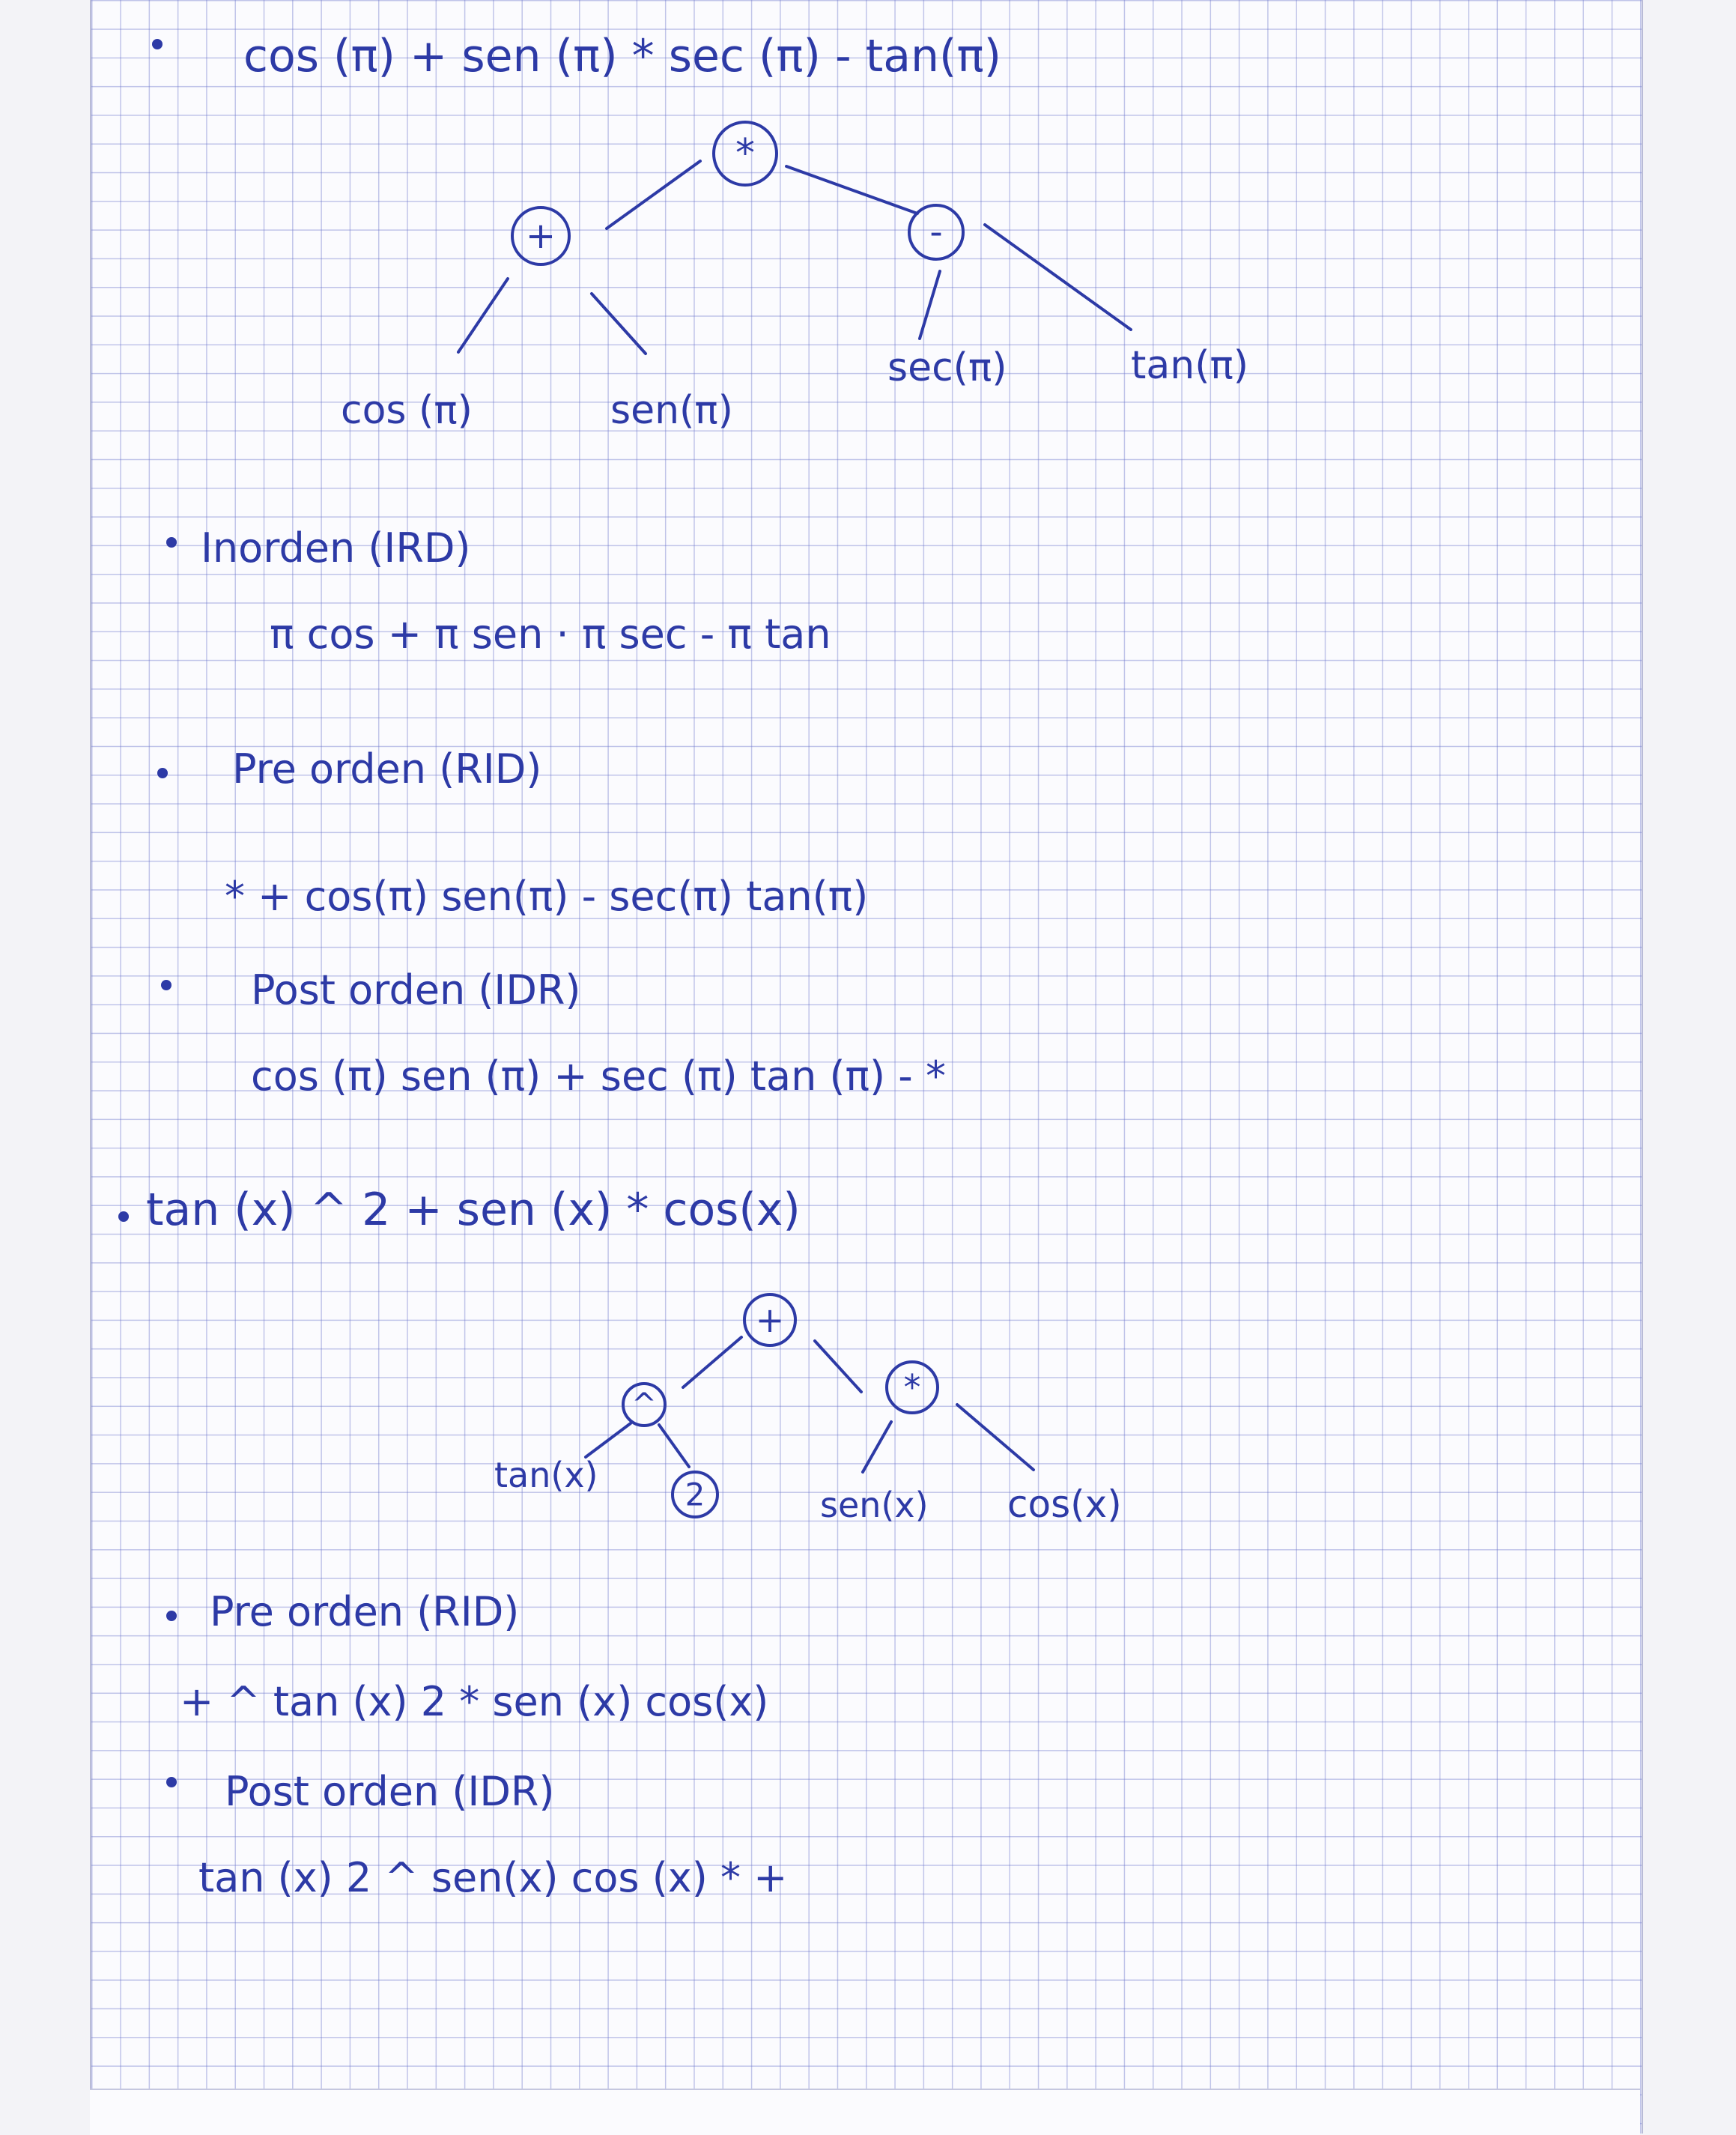 The image size is (1736, 2135). Describe the element at coordinates (387, 769) in the screenshot. I see `preorden-label-1: Pre orden (RID)` at that location.